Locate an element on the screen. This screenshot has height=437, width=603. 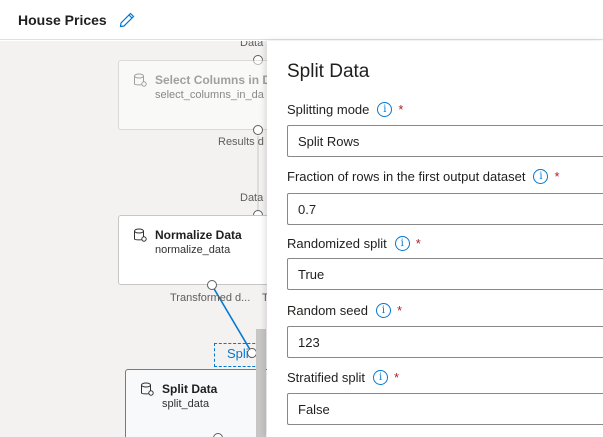
splitting-mode-dropdown: Split Rows is located at coordinates (445, 141).